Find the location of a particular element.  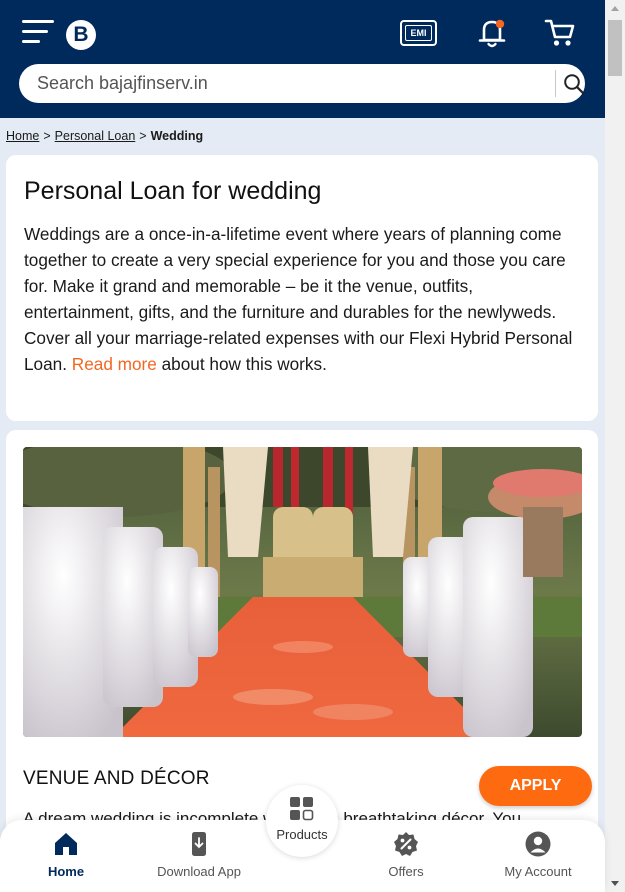

intro-text-tail: about how this works. is located at coordinates (241, 364).